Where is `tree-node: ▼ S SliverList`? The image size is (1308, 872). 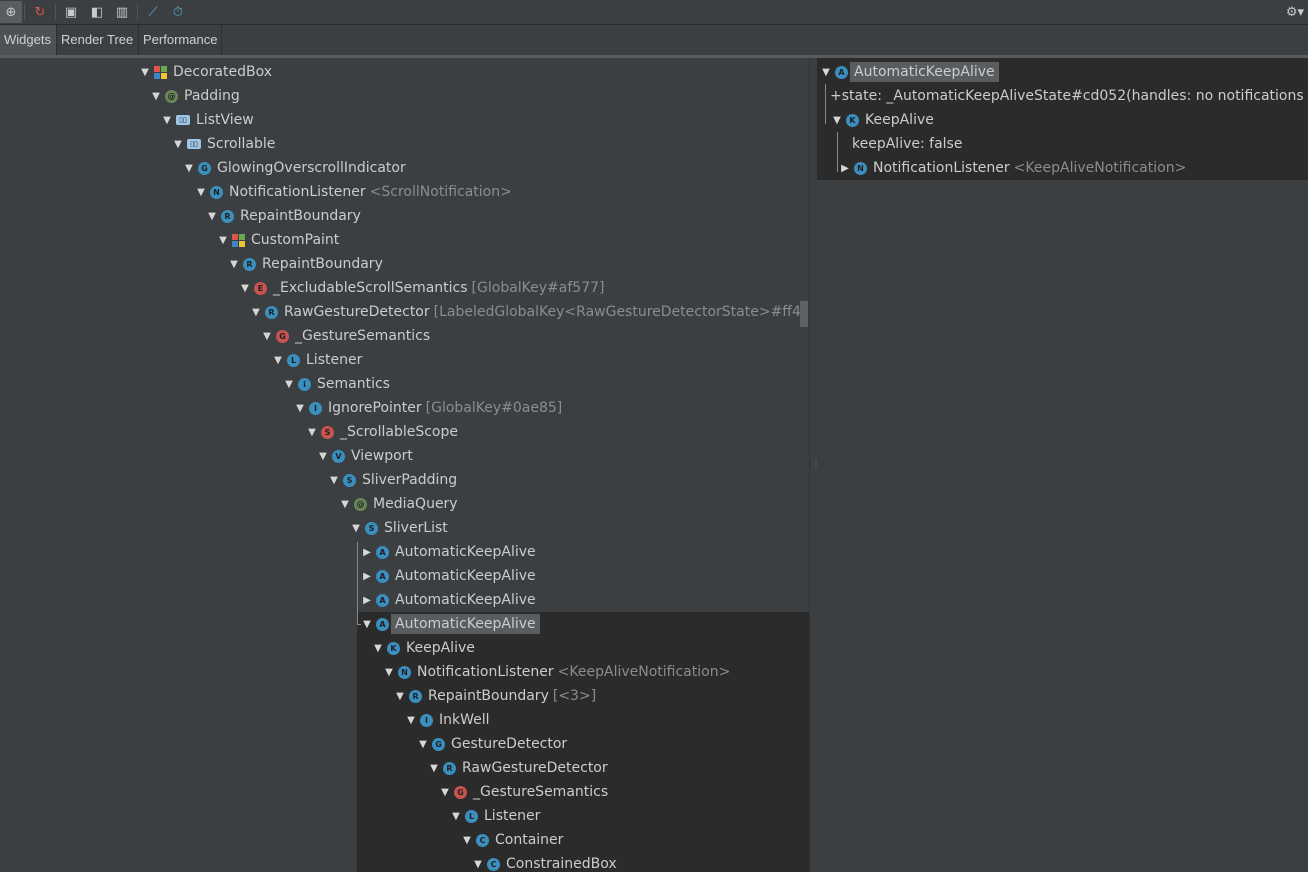
tree-node: ▼ S SliverList is located at coordinates (399, 528).